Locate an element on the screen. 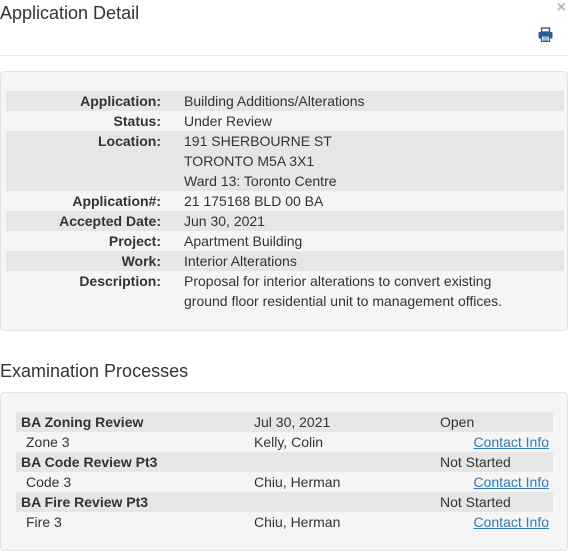 The width and height of the screenshot is (568, 551). detail-value: Jun 30, 2021 is located at coordinates (374, 221).